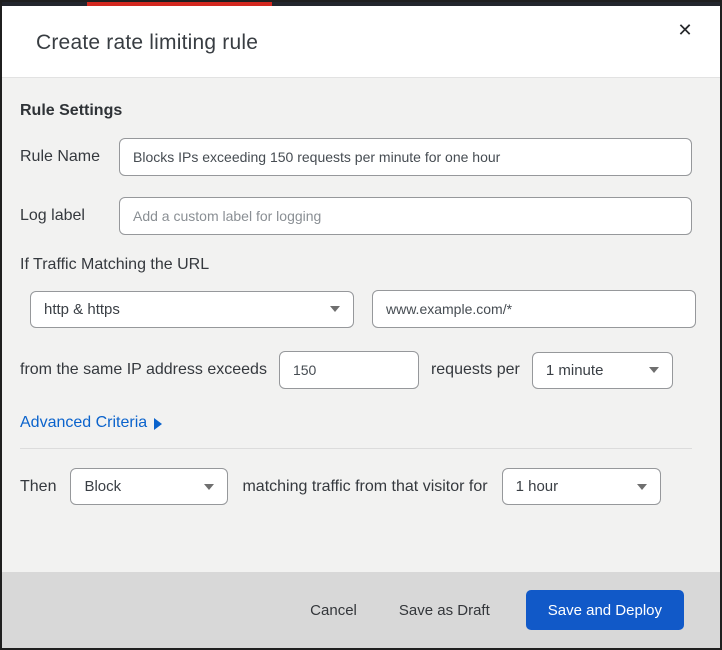  I want to click on traffic-match-heading: If Traffic Matching the URL, so click(115, 264).